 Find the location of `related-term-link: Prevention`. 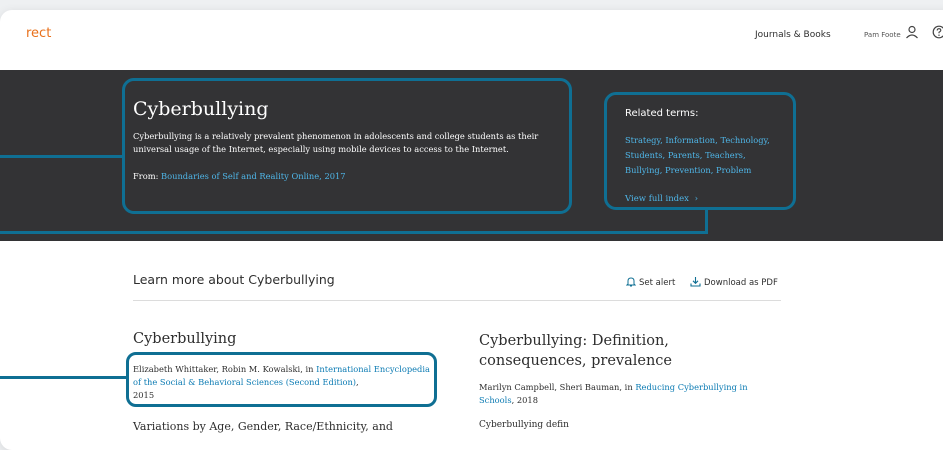

related-term-link: Prevention is located at coordinates (688, 170).